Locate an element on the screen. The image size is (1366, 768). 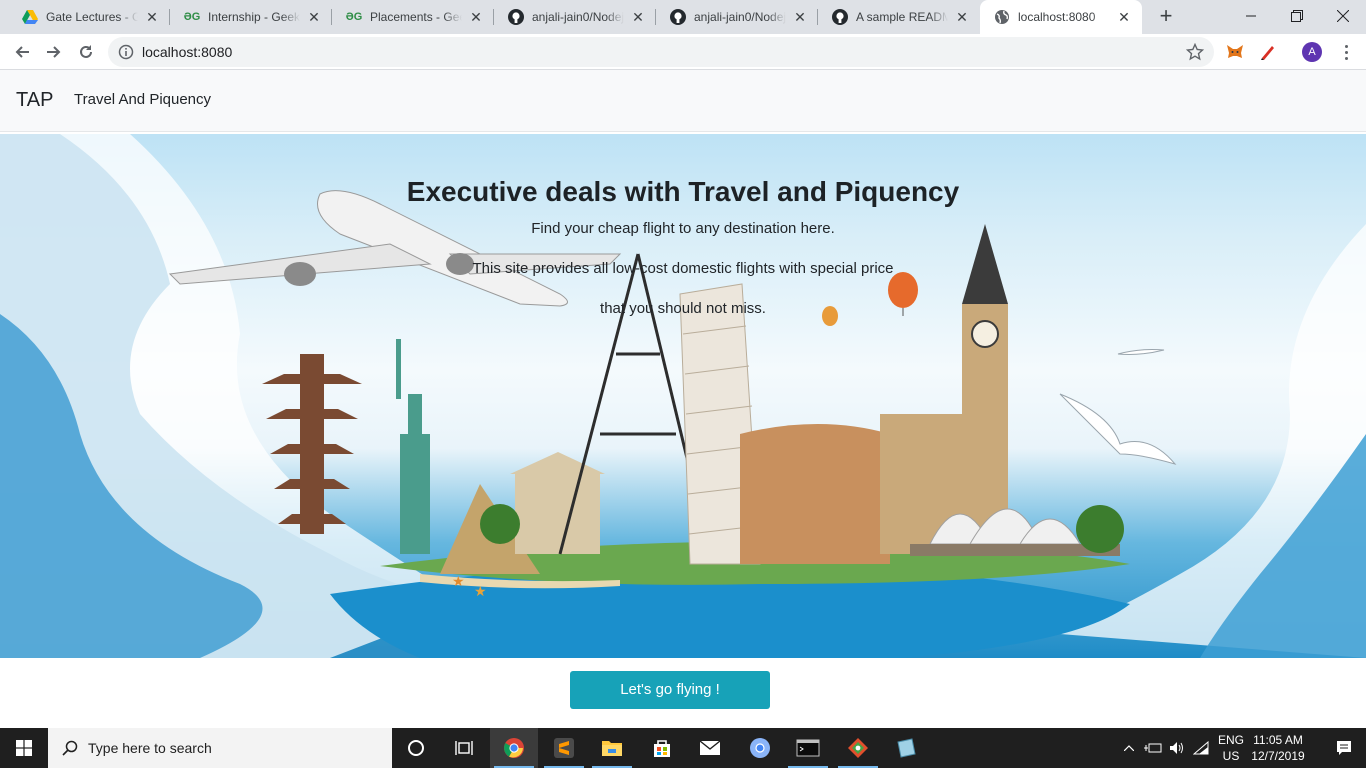
reload-icon is located at coordinates (86, 51).